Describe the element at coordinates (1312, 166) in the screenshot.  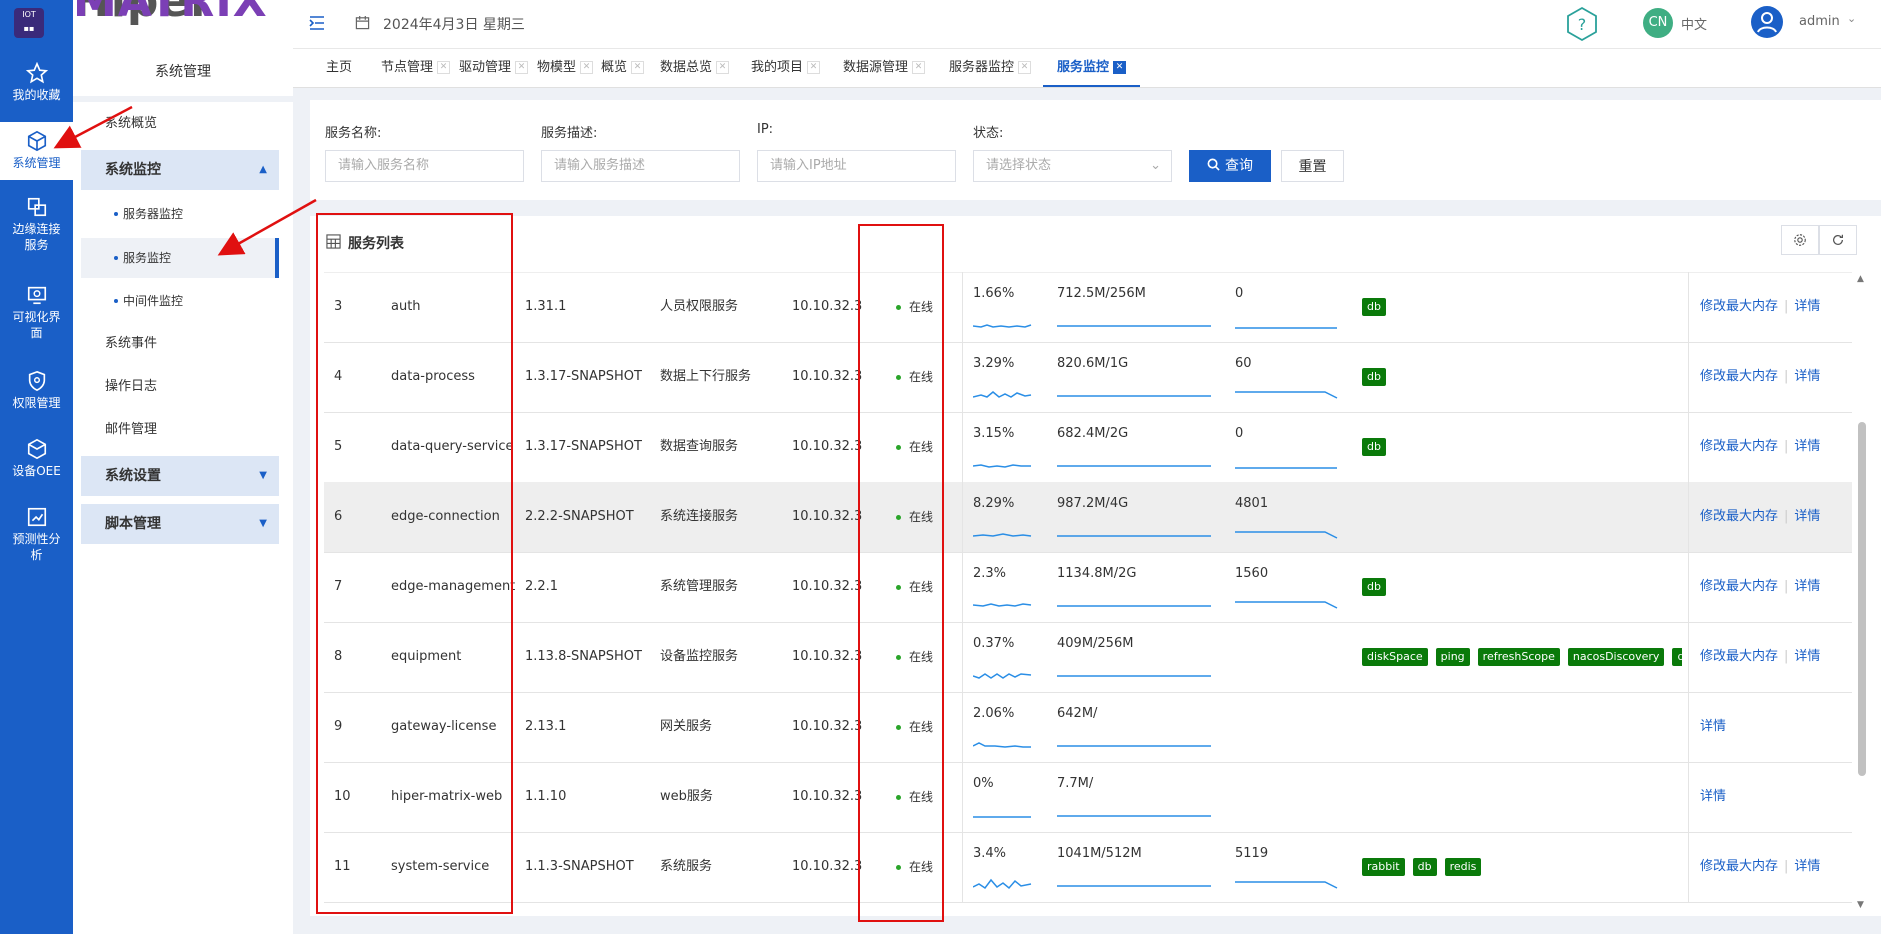
I see `reset-button: 重置` at that location.